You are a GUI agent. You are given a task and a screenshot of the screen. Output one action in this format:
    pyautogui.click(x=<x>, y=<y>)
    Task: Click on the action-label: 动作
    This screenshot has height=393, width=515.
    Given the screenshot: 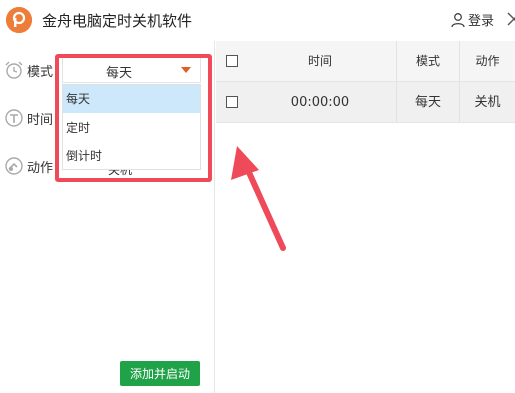 What is the action you would take?
    pyautogui.click(x=40, y=168)
    